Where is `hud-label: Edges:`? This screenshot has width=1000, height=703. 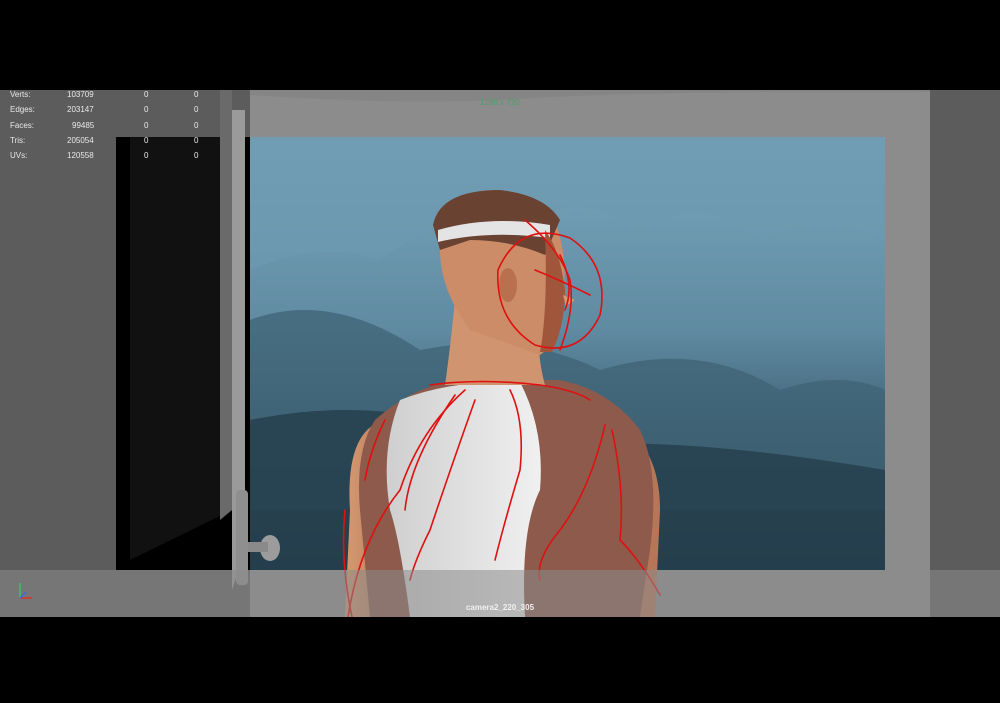
hud-label: Edges: is located at coordinates (22, 110).